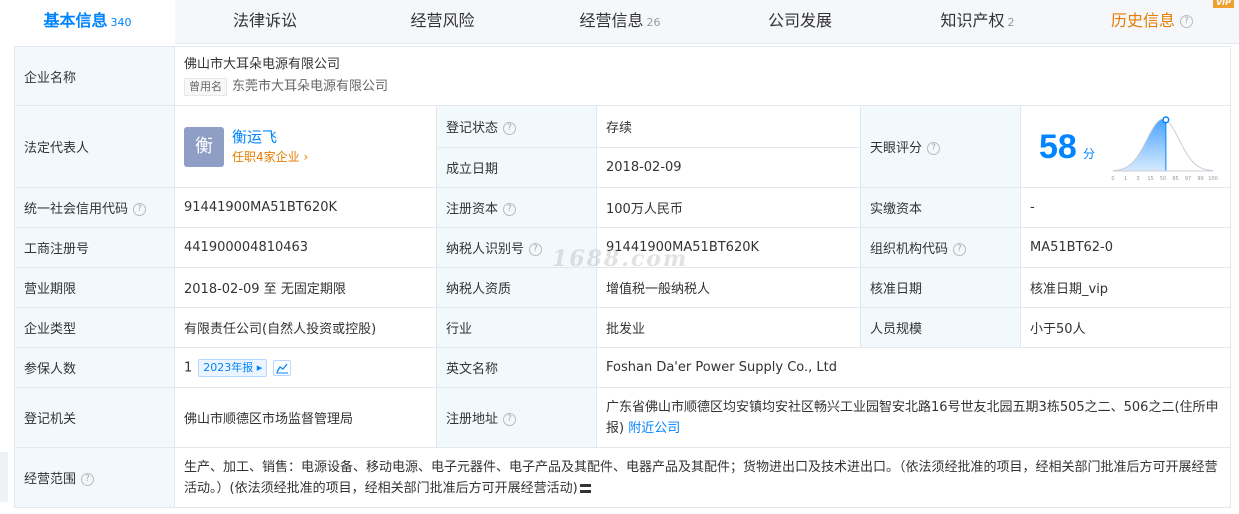 The image size is (1239, 514). Describe the element at coordinates (305, 327) in the screenshot. I see `company-type-value: 有限责任公司(自然人投资或控股)` at that location.